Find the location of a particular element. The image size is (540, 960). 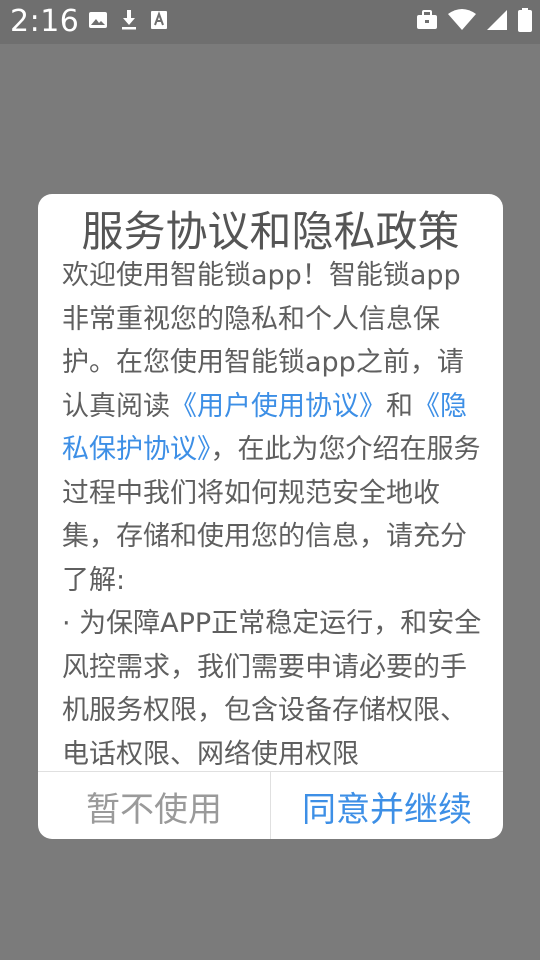

wifi-icon is located at coordinates (462, 20).